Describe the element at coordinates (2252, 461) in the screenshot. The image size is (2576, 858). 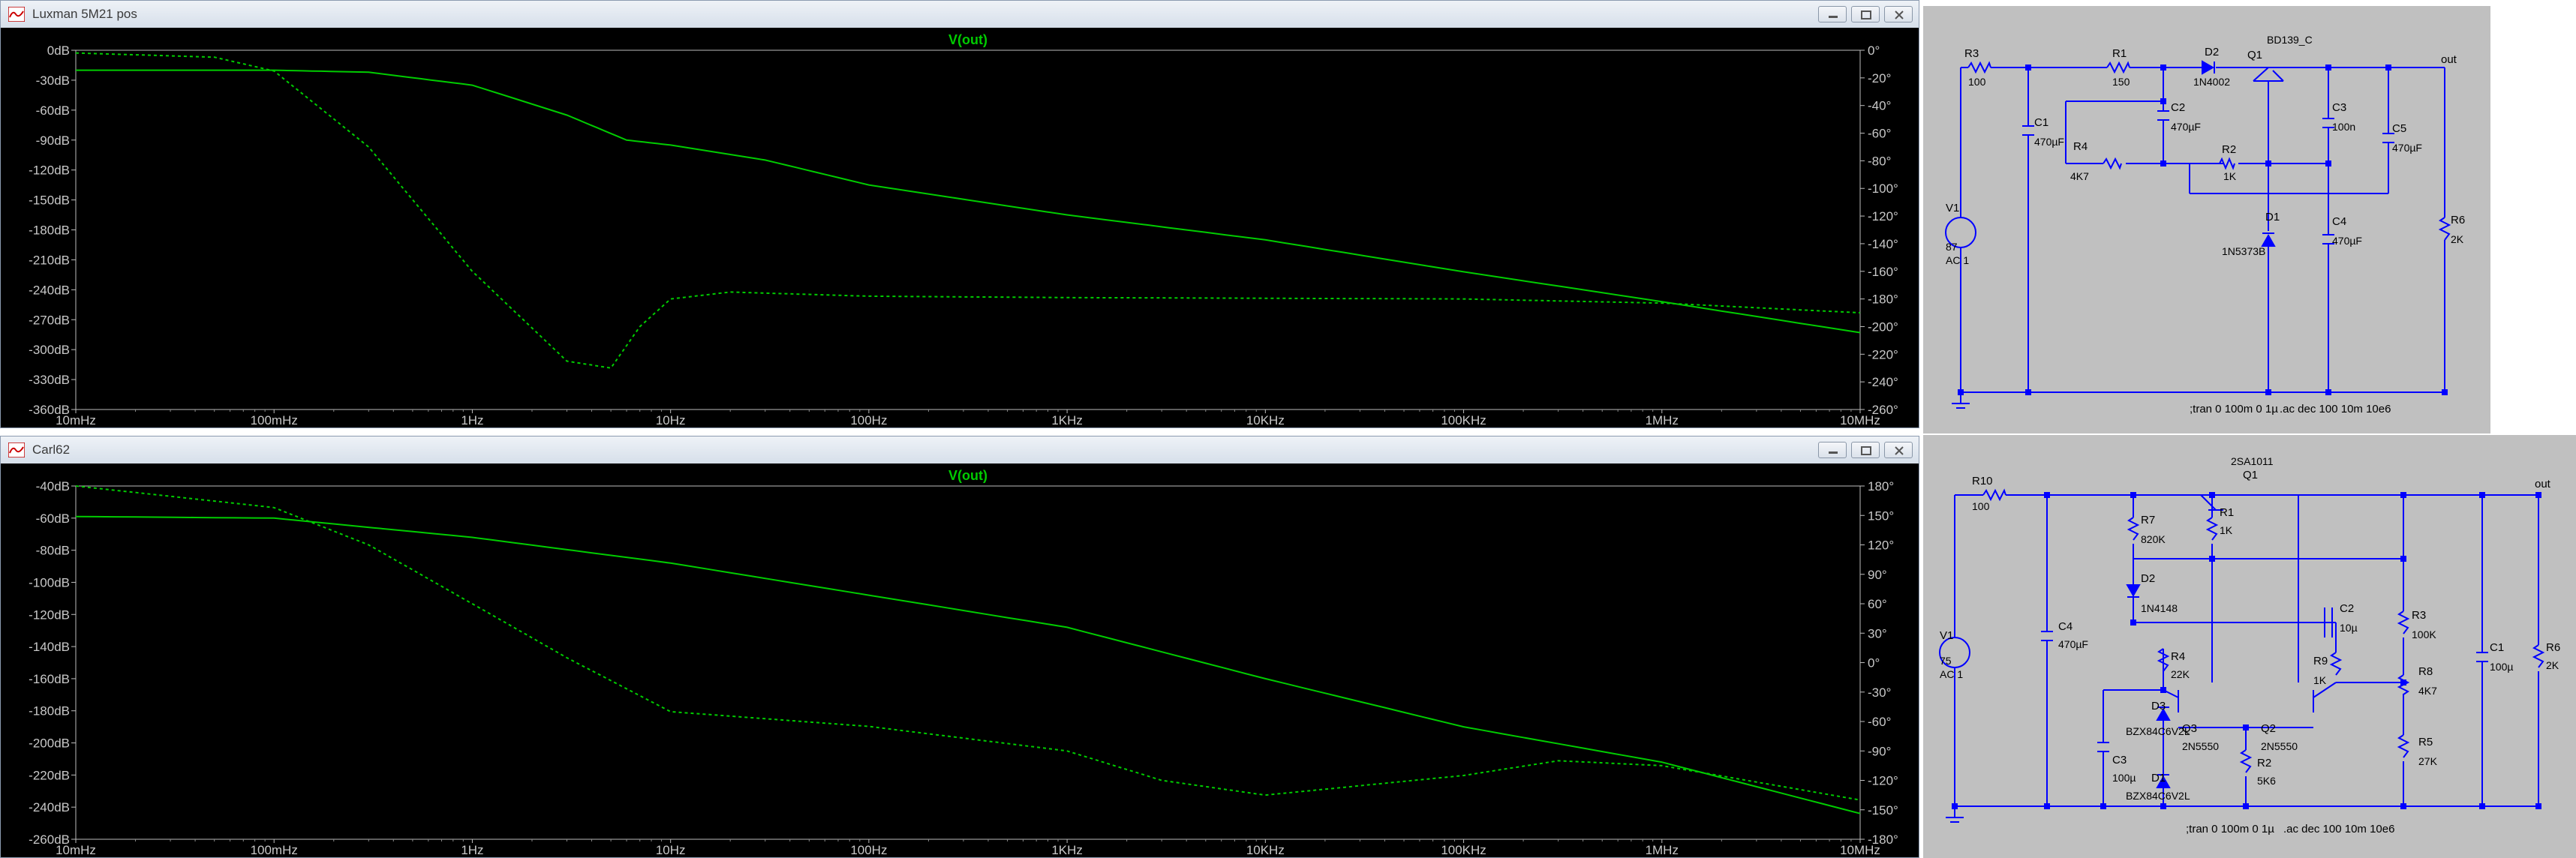
I see `component-label: 2SA1011` at that location.